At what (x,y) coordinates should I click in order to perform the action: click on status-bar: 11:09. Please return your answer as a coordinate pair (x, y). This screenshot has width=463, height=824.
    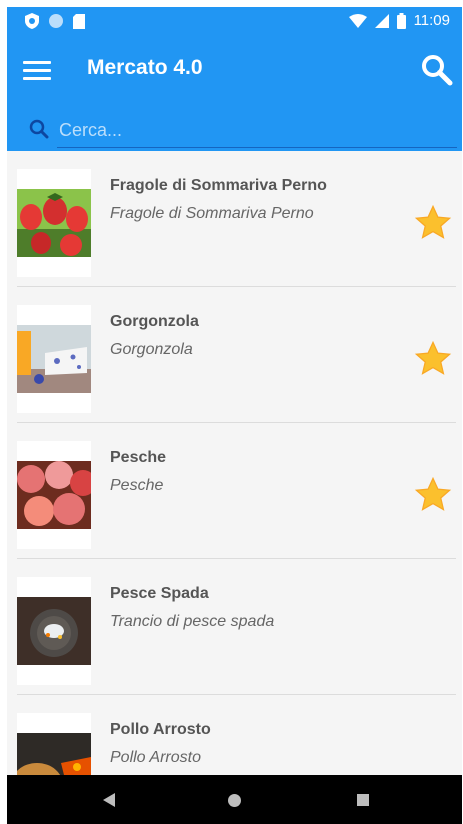
    Looking at the image, I should click on (234, 21).